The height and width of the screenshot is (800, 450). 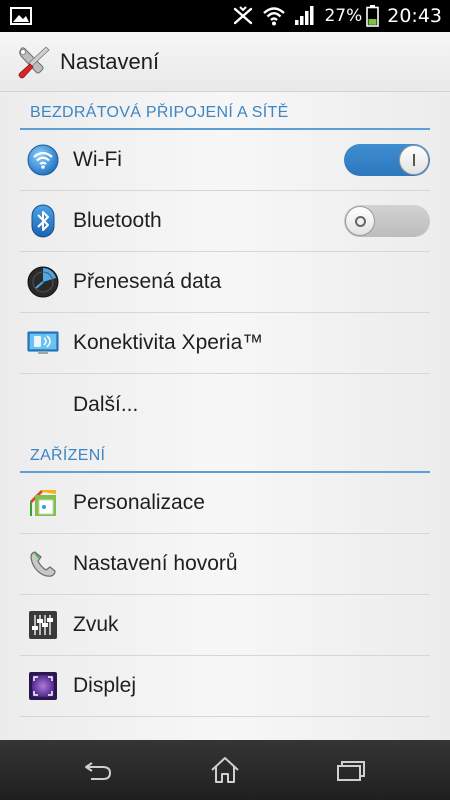 I want to click on navigation-bar, so click(x=225, y=770).